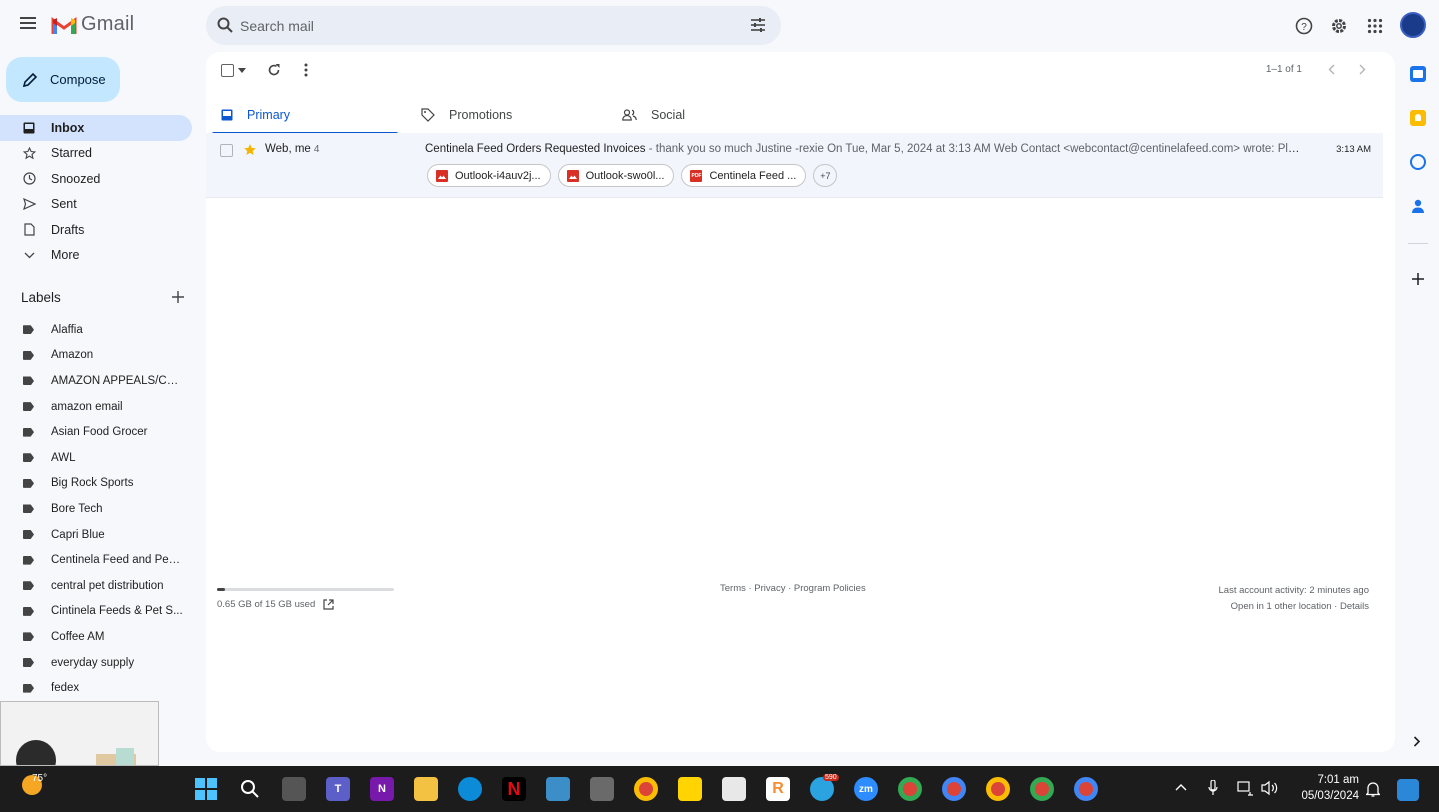 This screenshot has height=812, width=1439. Describe the element at coordinates (92, 24) in the screenshot. I see `gmail-logo: Gmail` at that location.